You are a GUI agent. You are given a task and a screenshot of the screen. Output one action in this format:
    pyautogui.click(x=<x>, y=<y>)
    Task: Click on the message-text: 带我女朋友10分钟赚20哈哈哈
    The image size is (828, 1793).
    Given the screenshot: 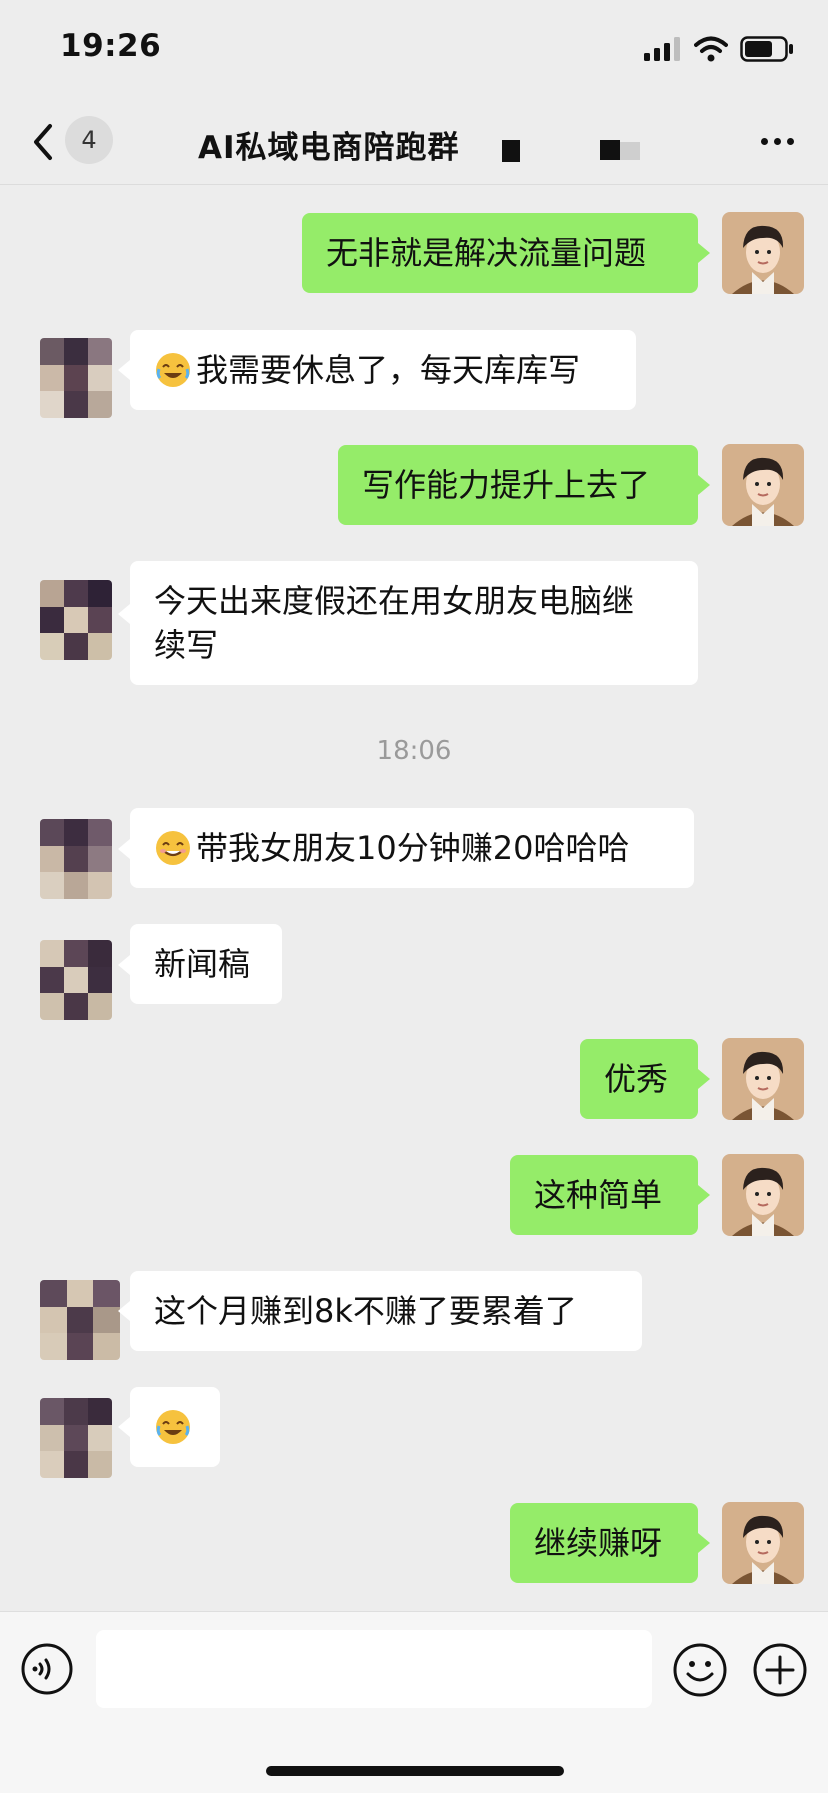 What is the action you would take?
    pyautogui.click(x=413, y=848)
    